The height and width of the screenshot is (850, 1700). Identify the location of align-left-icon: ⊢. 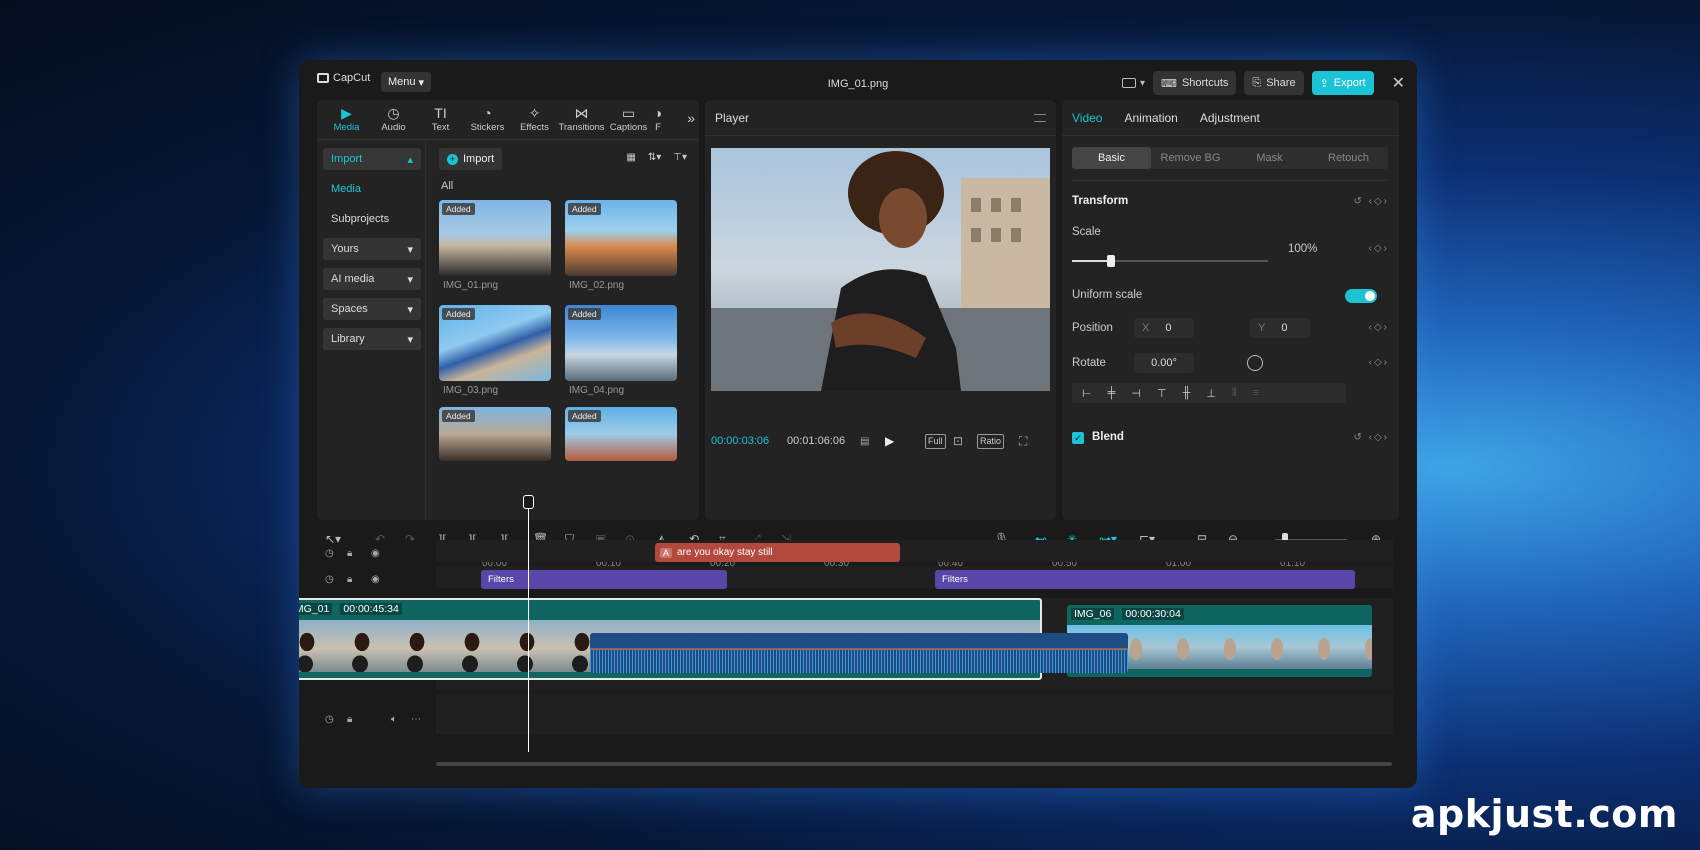
(1087, 393).